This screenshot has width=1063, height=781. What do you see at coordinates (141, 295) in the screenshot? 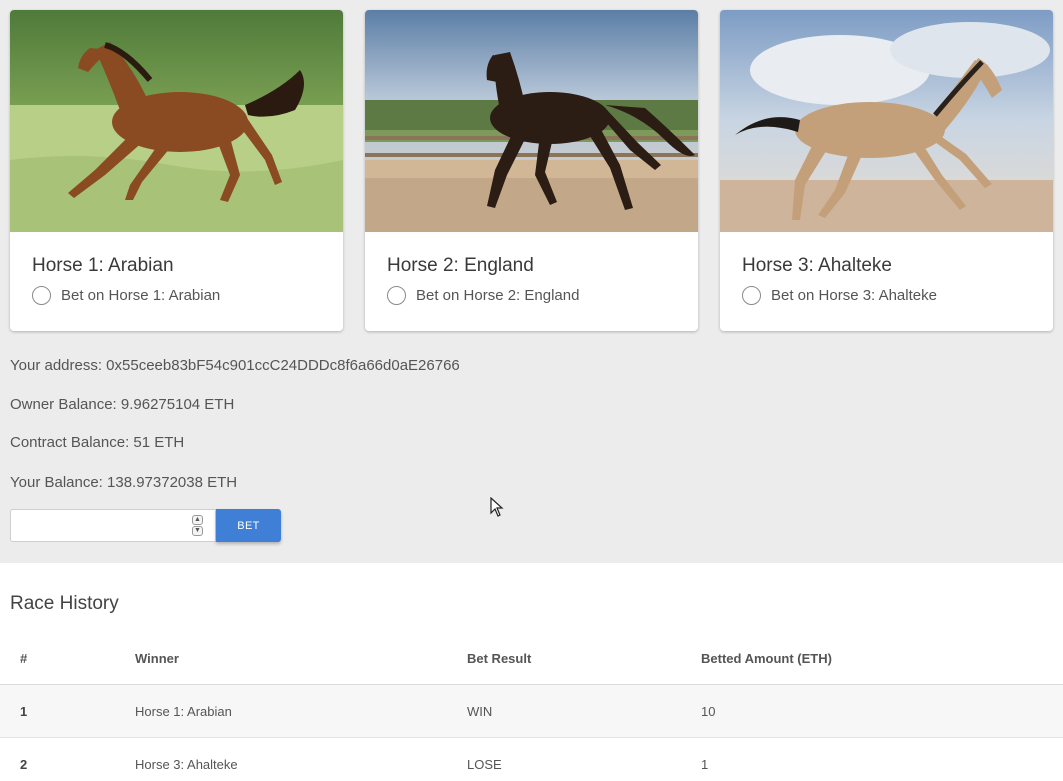
I see `radio-label: Bet on Horse 1: Arabian` at bounding box center [141, 295].